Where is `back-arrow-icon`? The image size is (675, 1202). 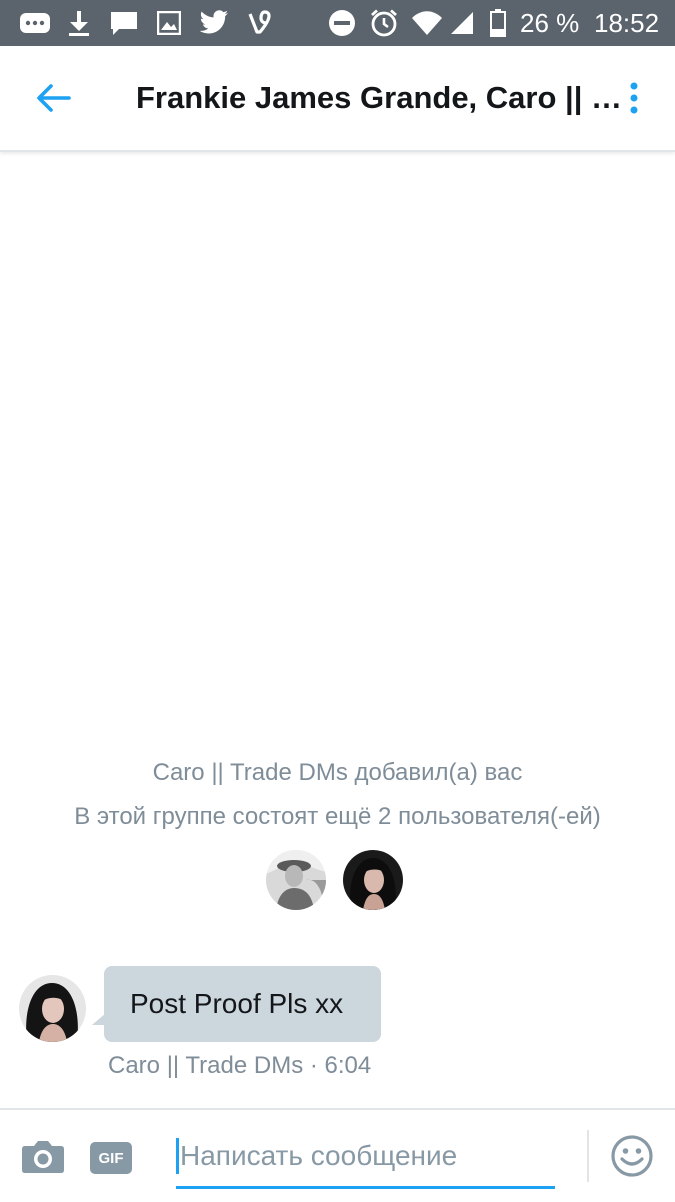 back-arrow-icon is located at coordinates (53, 98).